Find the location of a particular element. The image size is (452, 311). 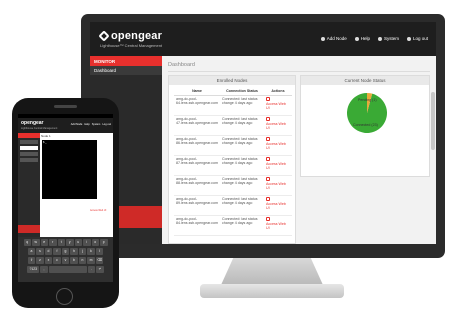

phone-access-link: Access Web UI is located at coordinates (98, 210).